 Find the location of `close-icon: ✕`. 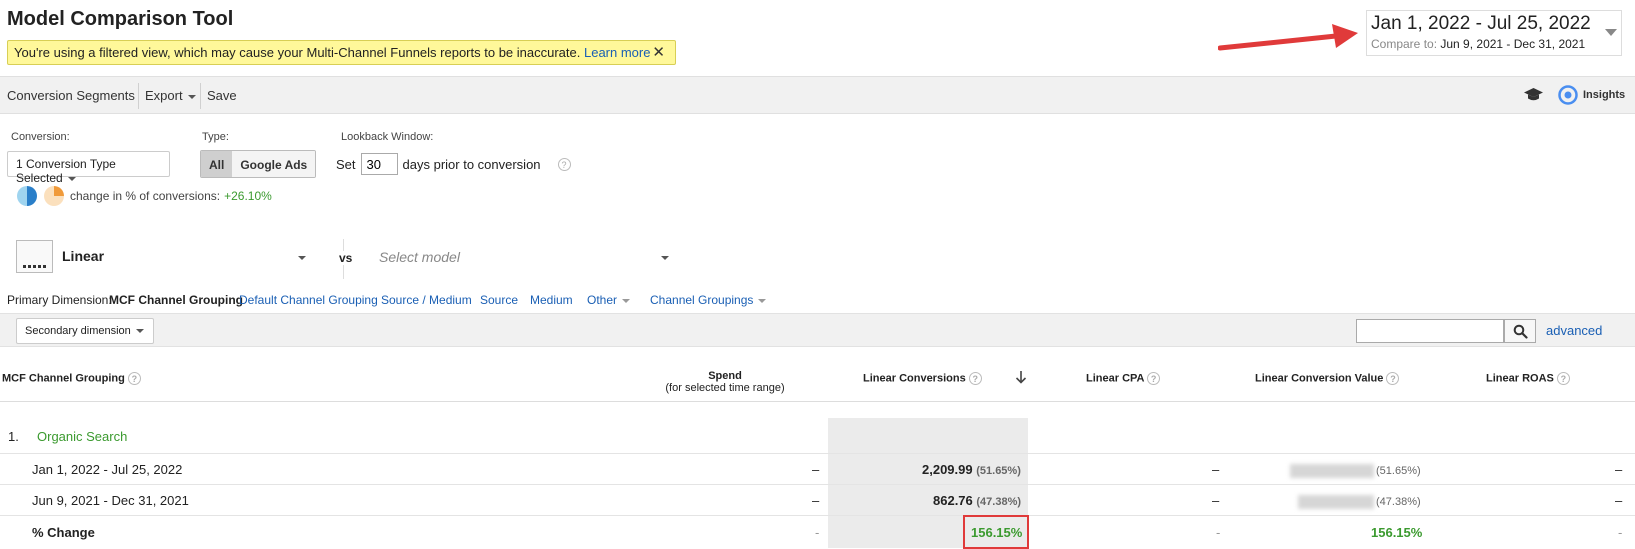

close-icon: ✕ is located at coordinates (658, 52).